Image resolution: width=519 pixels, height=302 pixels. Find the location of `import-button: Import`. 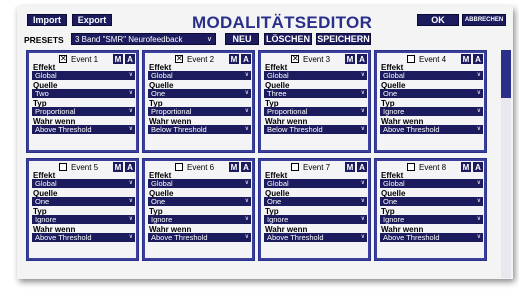

import-button: Import is located at coordinates (47, 20).